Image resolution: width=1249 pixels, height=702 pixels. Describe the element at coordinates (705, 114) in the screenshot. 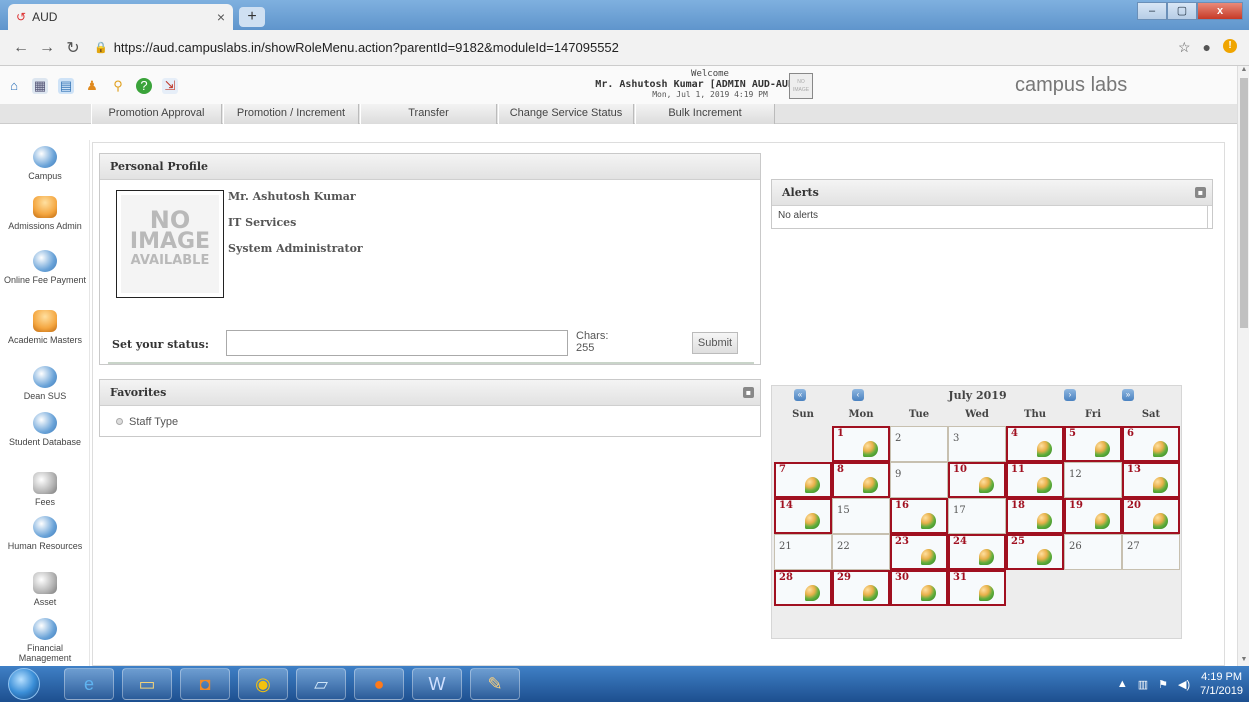

I see `menu-bulk-increment: Bulk Increment` at that location.